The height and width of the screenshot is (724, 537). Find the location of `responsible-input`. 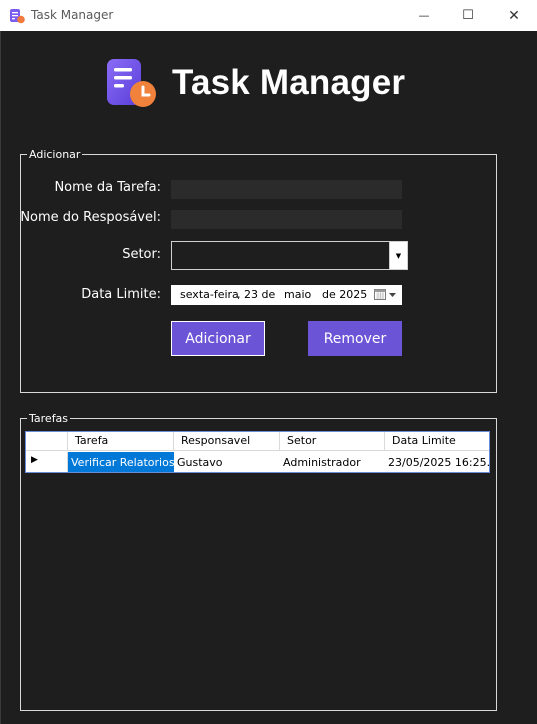

responsible-input is located at coordinates (286, 219).